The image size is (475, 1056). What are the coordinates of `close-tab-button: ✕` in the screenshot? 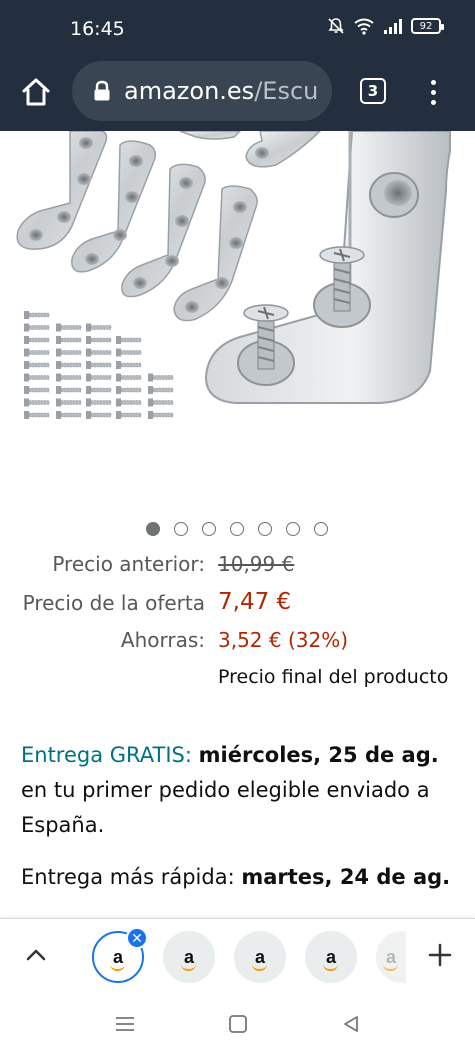 It's located at (137, 938).